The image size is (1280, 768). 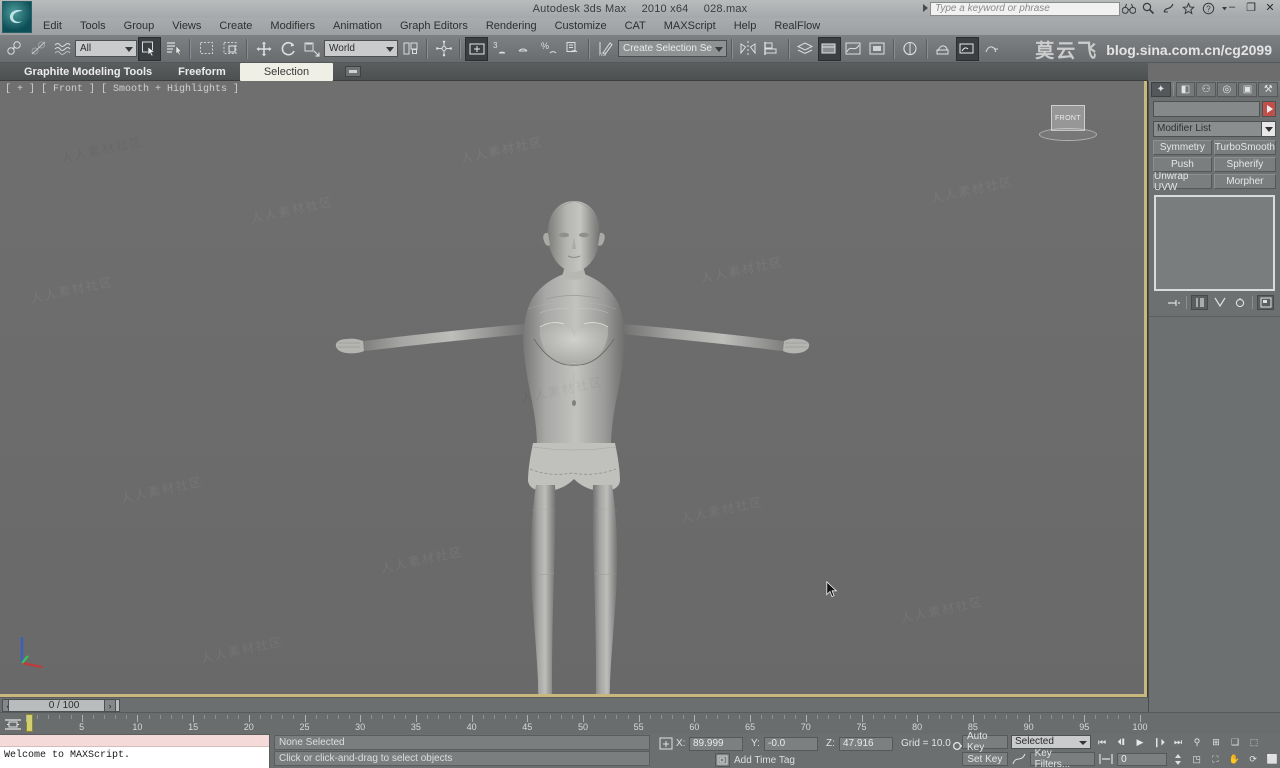 I want to click on snaps-toggle-icon, so click(x=476, y=48).